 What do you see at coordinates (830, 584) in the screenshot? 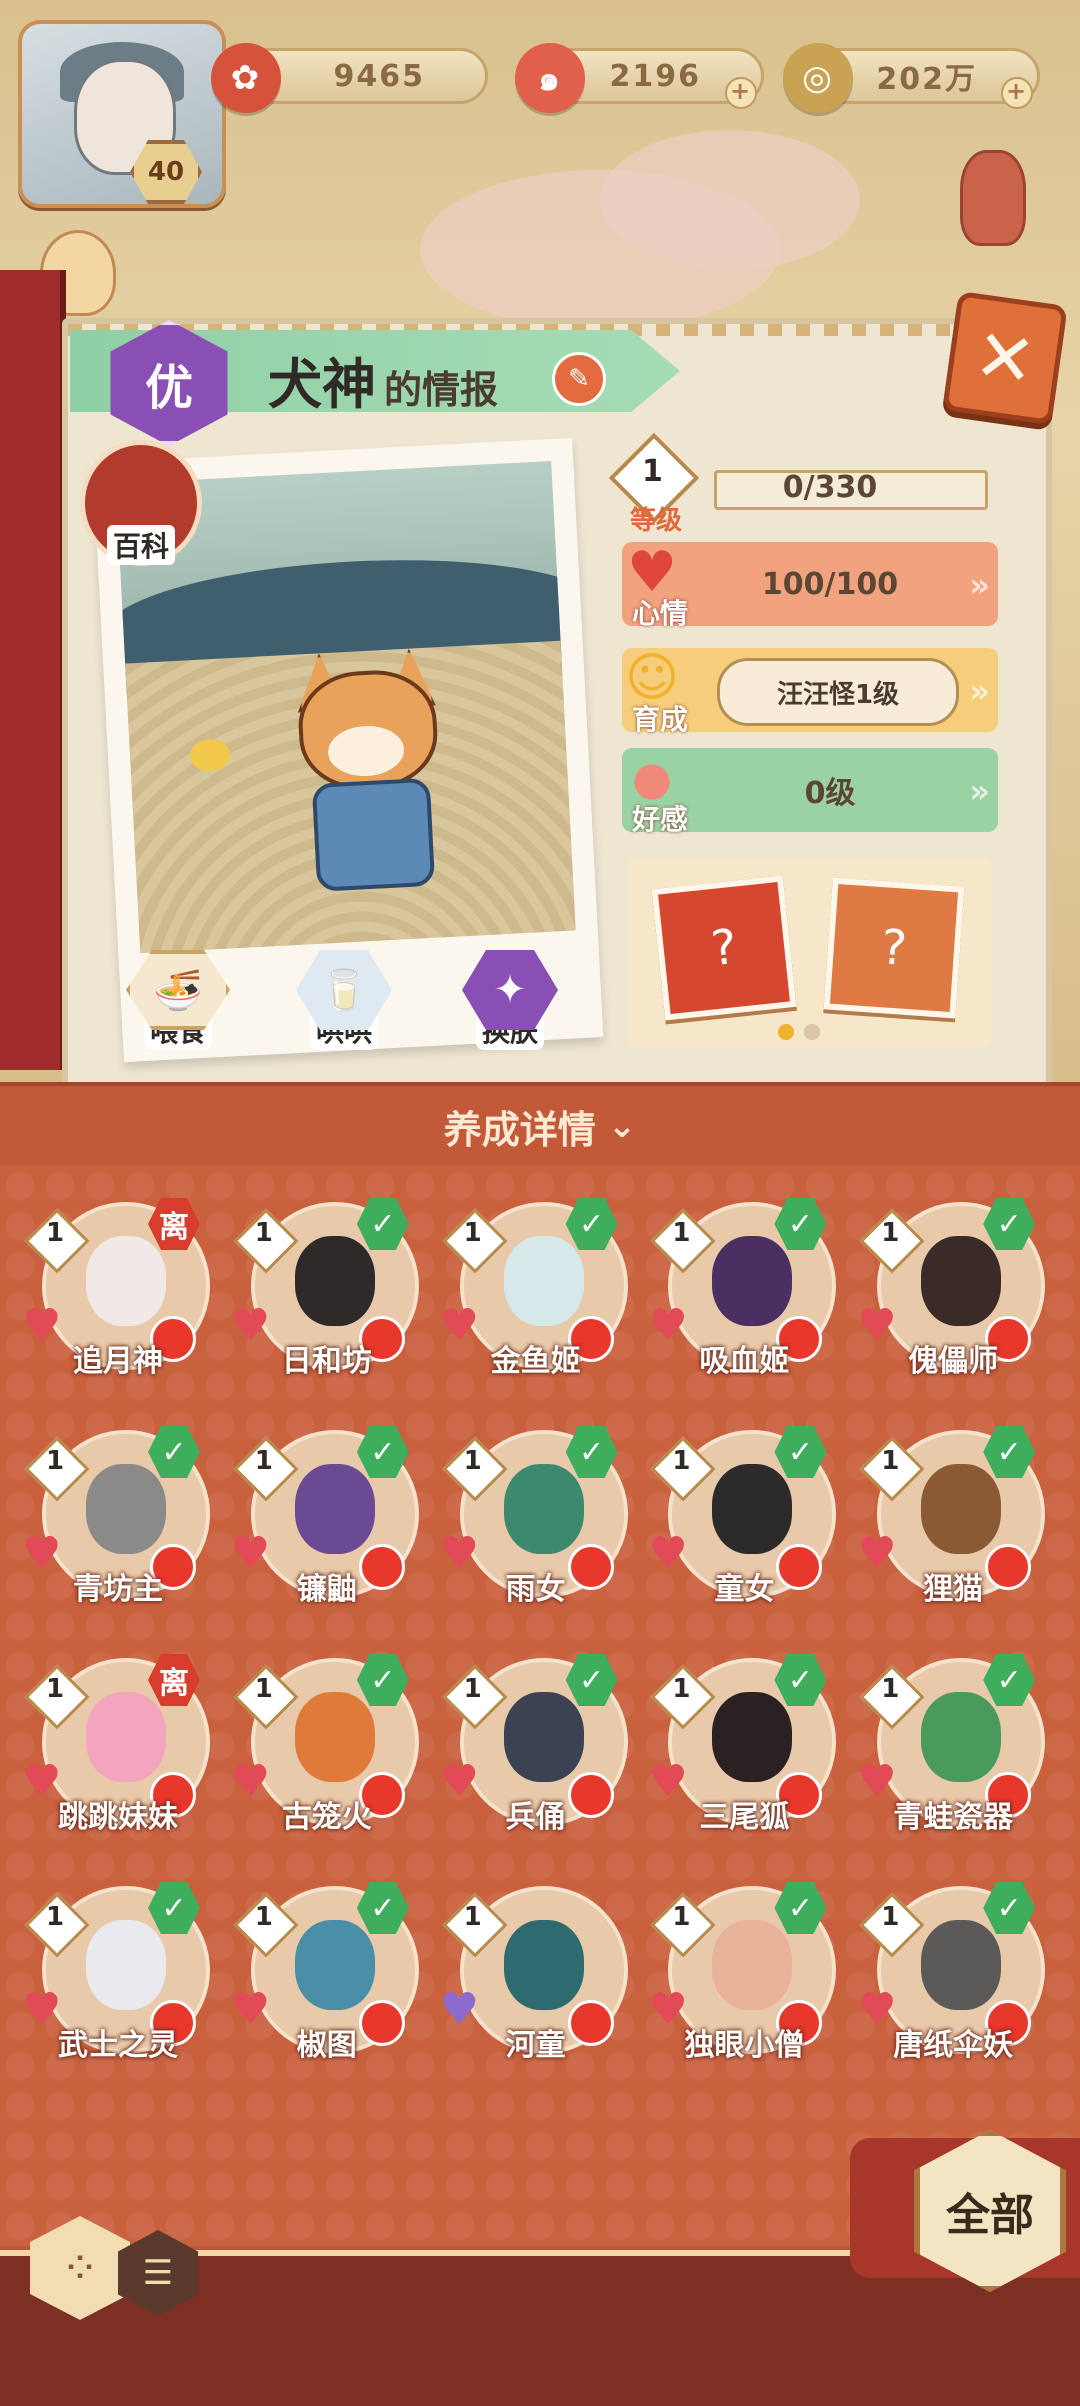
I see `mood-value: 100/100` at bounding box center [830, 584].